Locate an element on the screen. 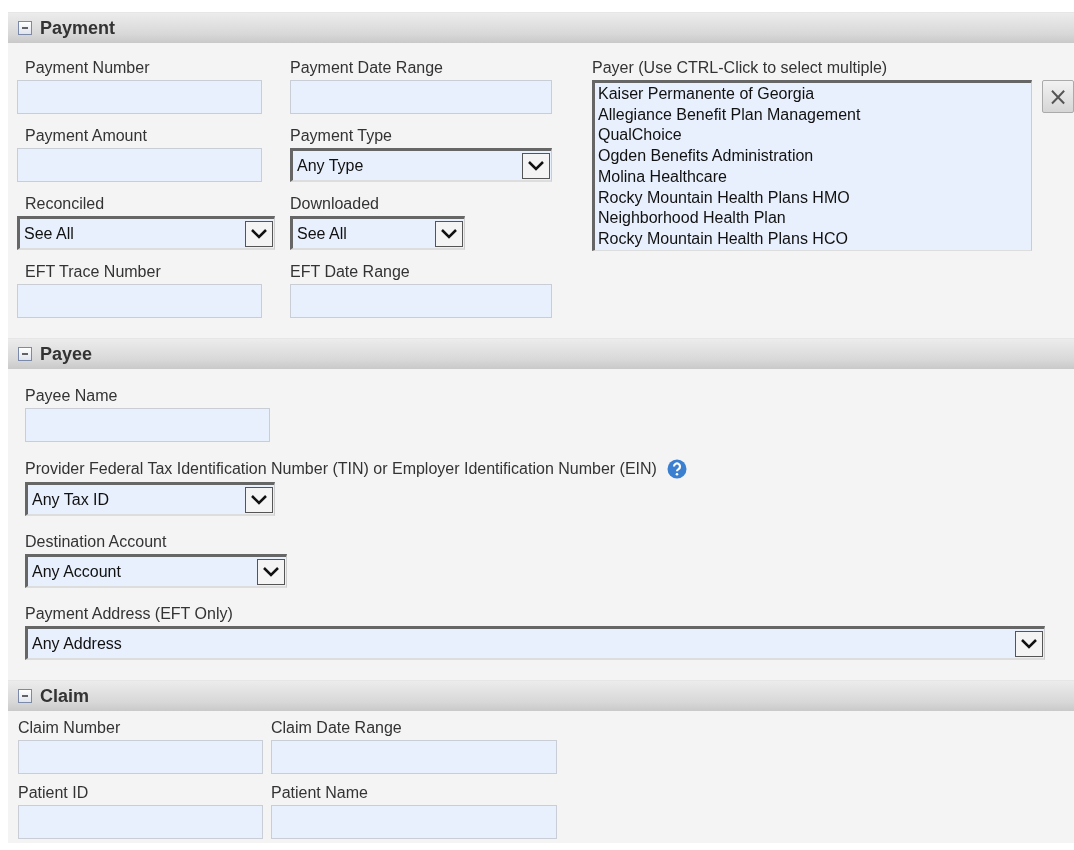 The width and height of the screenshot is (1074, 850). field-label: Payment Address (EFT Only) is located at coordinates (129, 614).